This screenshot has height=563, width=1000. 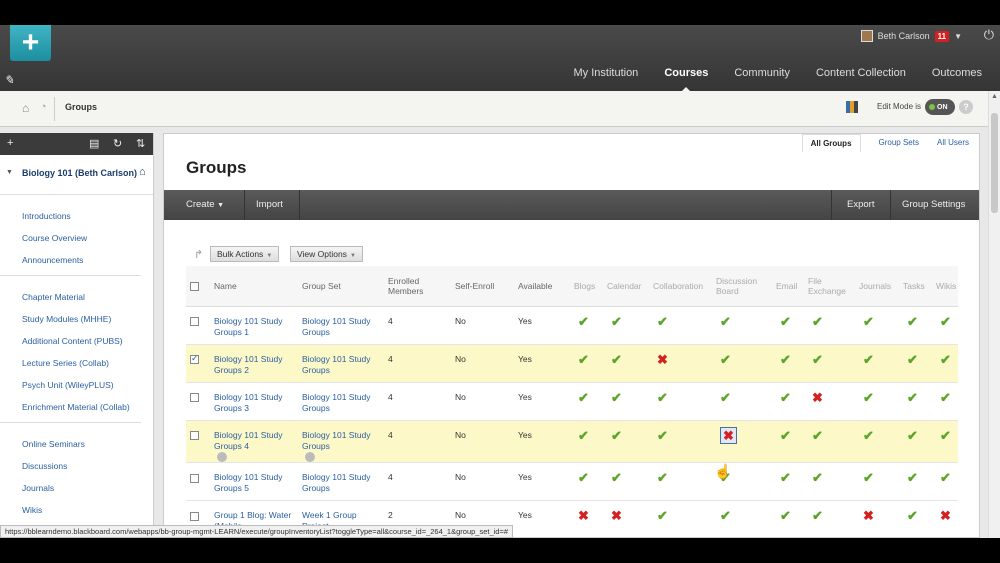 I want to click on edit-mode-toggle: ON, so click(x=940, y=107).